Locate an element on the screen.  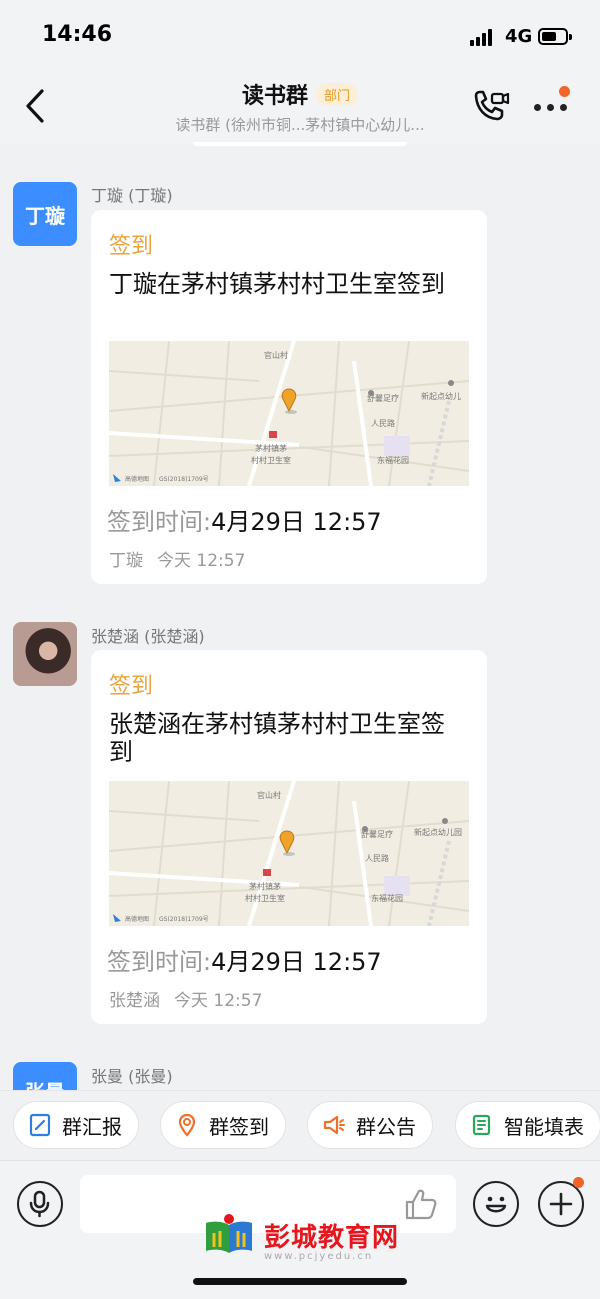
footer-name: 张楚涵 is located at coordinates (134, 1001).